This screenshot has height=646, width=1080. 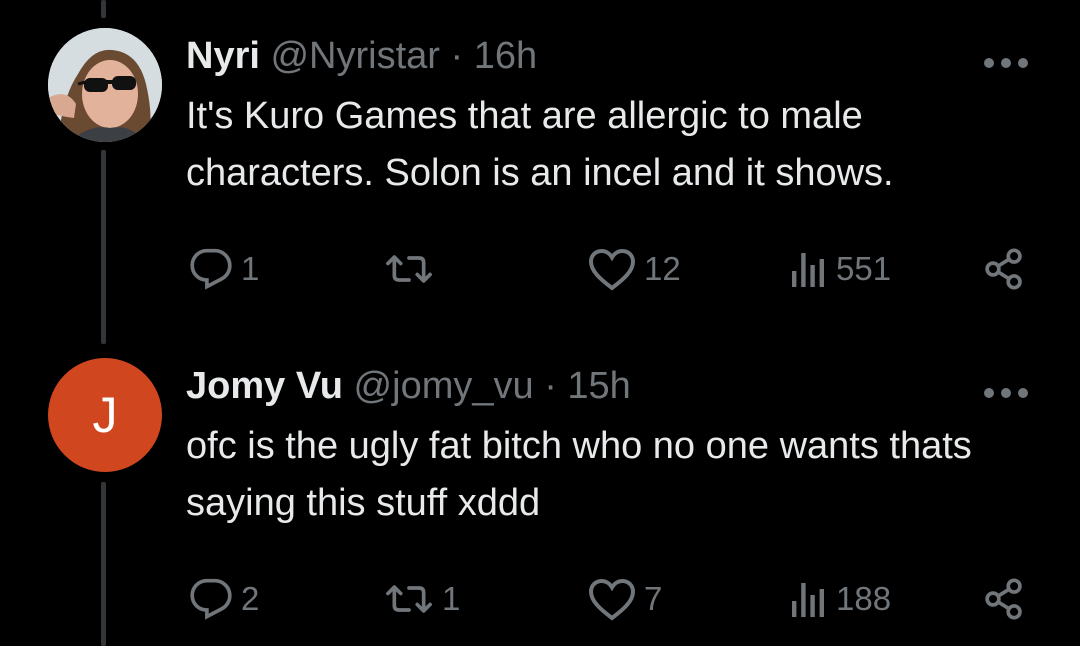 What do you see at coordinates (864, 268) in the screenshot?
I see `views-count: 551` at bounding box center [864, 268].